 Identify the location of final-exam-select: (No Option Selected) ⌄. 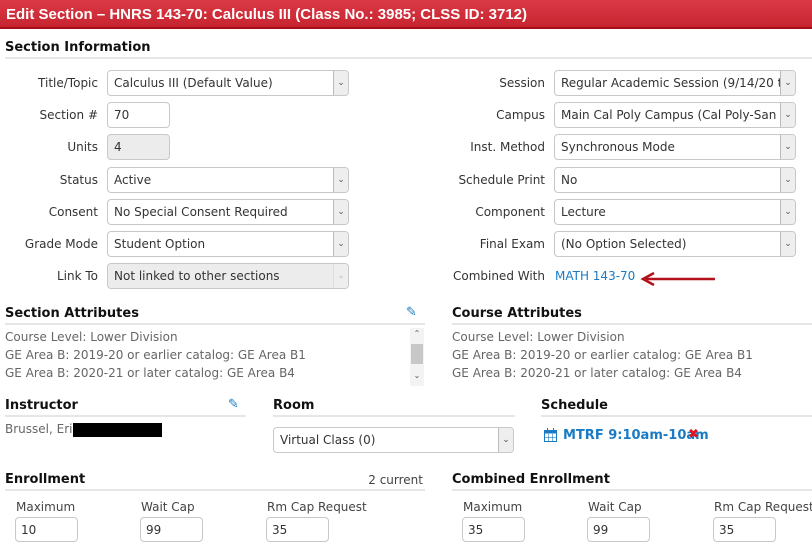
(675, 244).